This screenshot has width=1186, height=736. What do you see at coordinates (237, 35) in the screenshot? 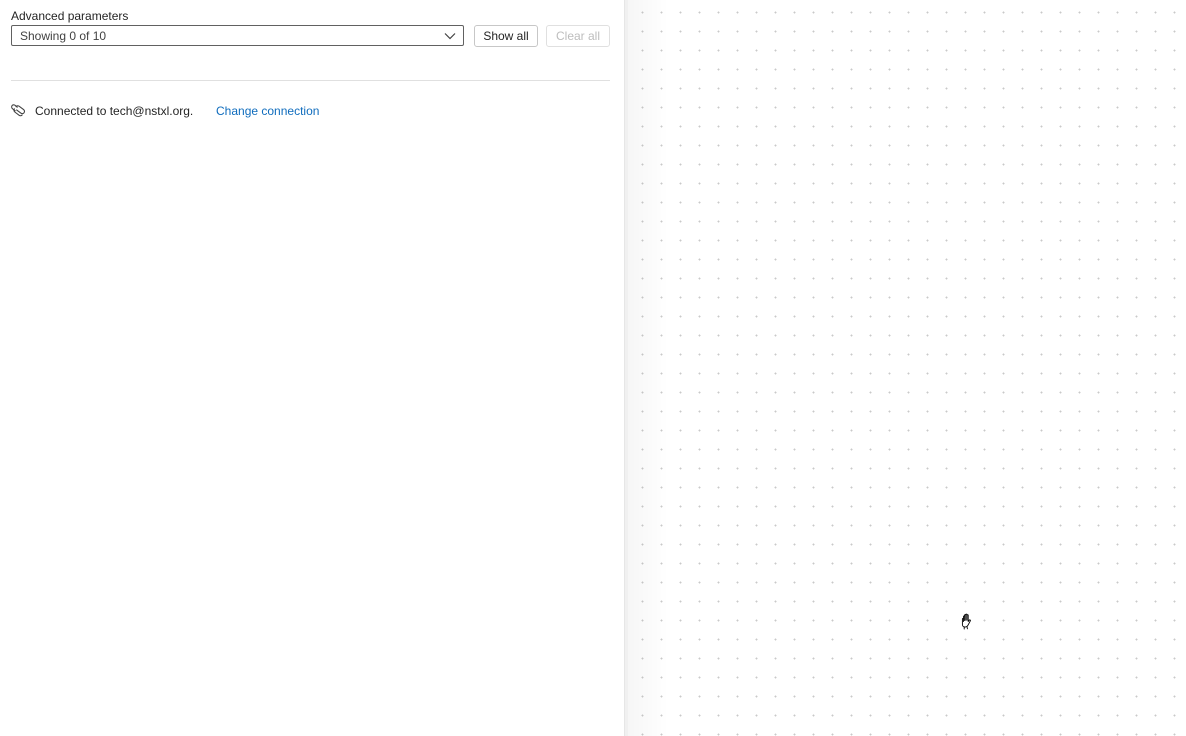
I see `advanced-parameters-dropdown: Showing 0 of 10` at bounding box center [237, 35].